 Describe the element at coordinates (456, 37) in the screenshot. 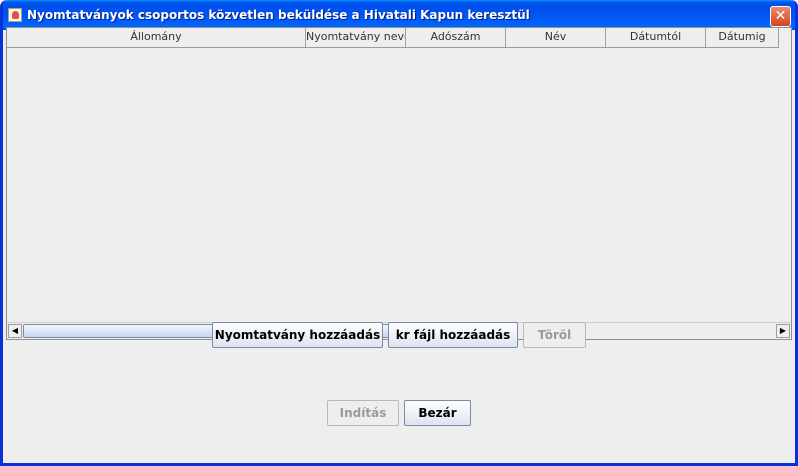

I see `column-header-adoszam: Adószám` at that location.